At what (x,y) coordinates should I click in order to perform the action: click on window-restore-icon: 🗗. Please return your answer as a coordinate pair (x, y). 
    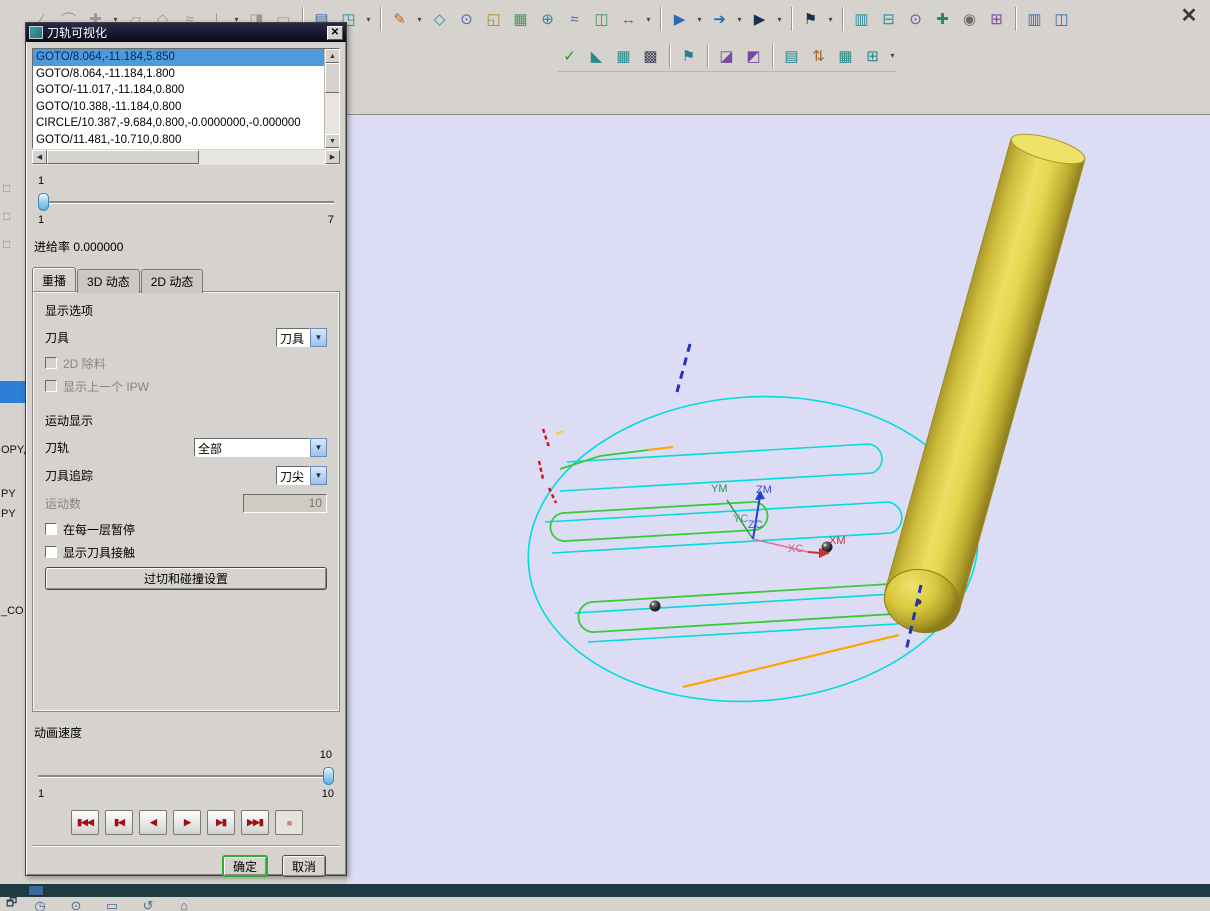
    Looking at the image, I should click on (14, 901).